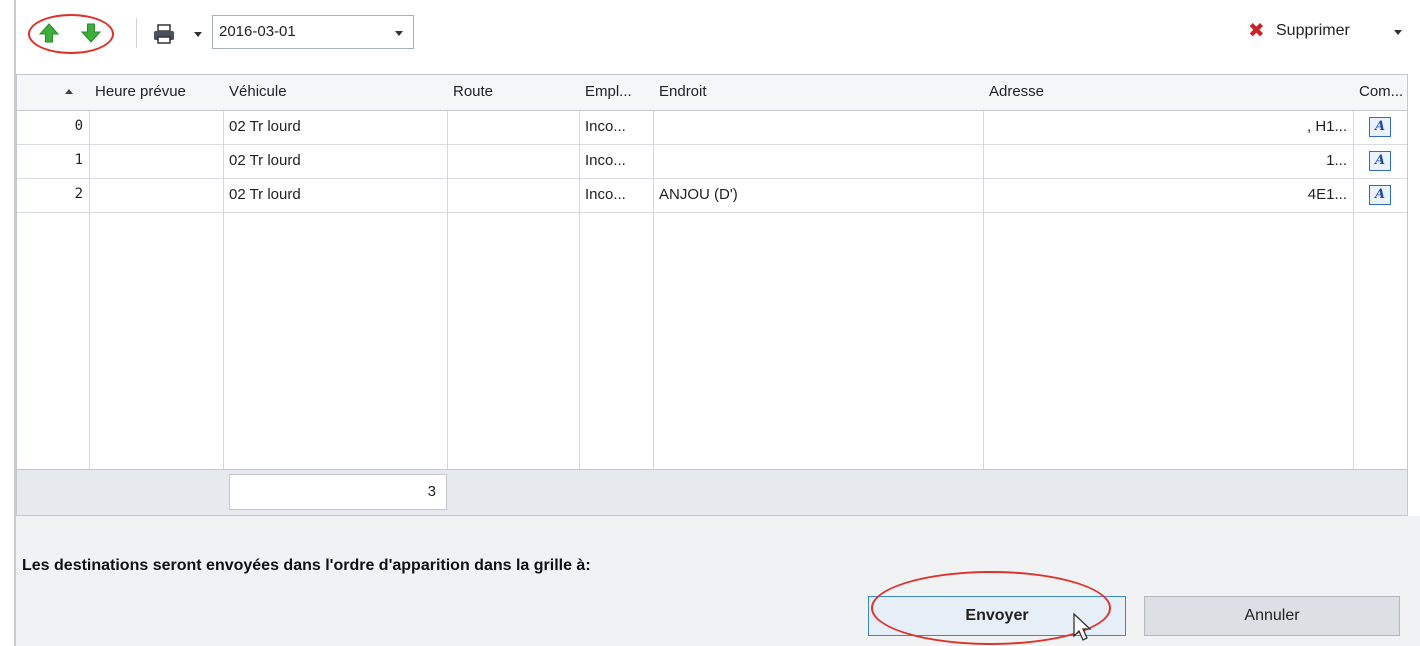  What do you see at coordinates (78, 194) in the screenshot?
I see `cell-index: 2` at bounding box center [78, 194].